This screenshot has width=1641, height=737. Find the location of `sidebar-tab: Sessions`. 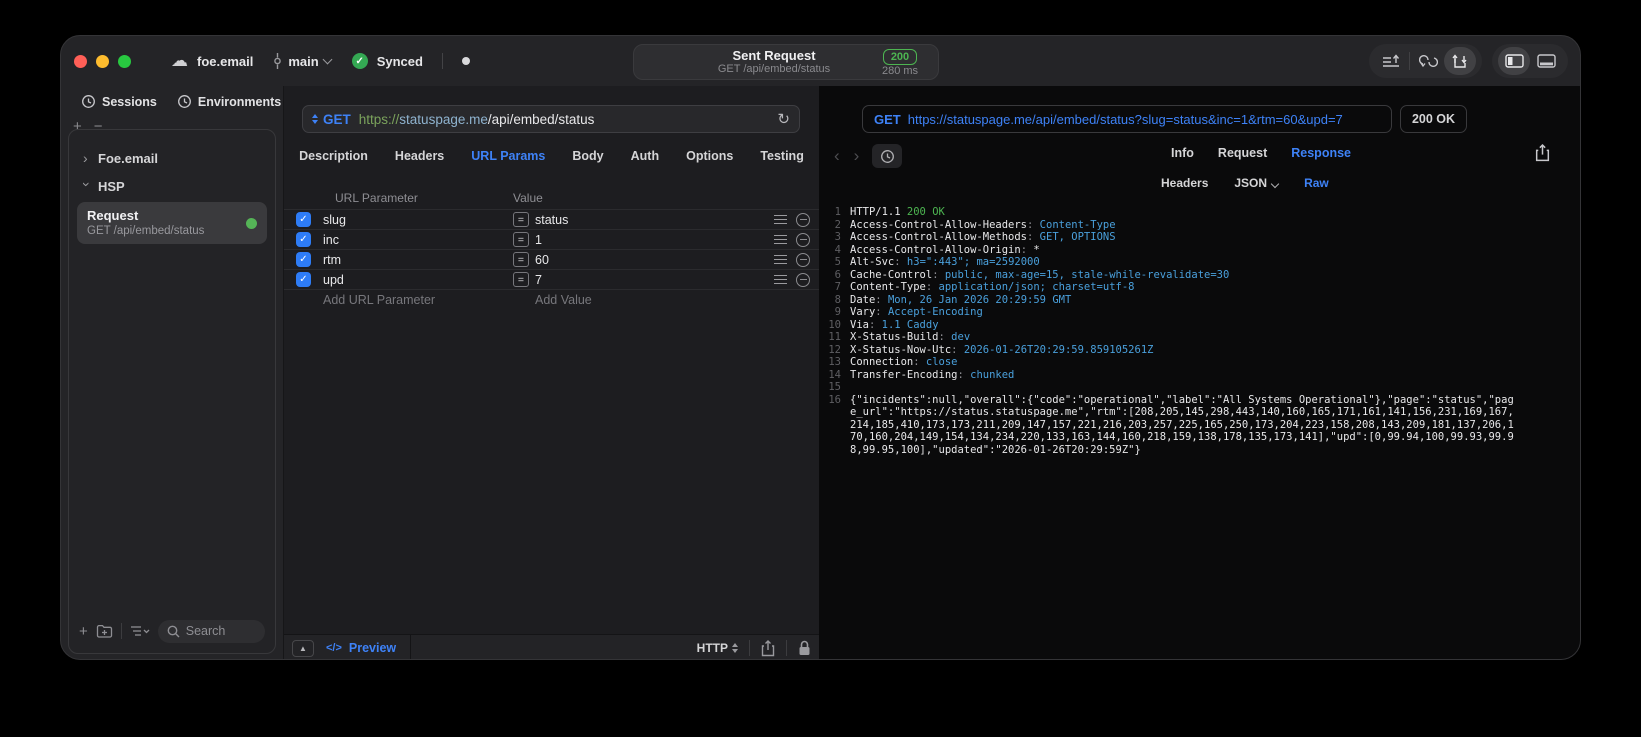

sidebar-tab: Sessions is located at coordinates (119, 101).